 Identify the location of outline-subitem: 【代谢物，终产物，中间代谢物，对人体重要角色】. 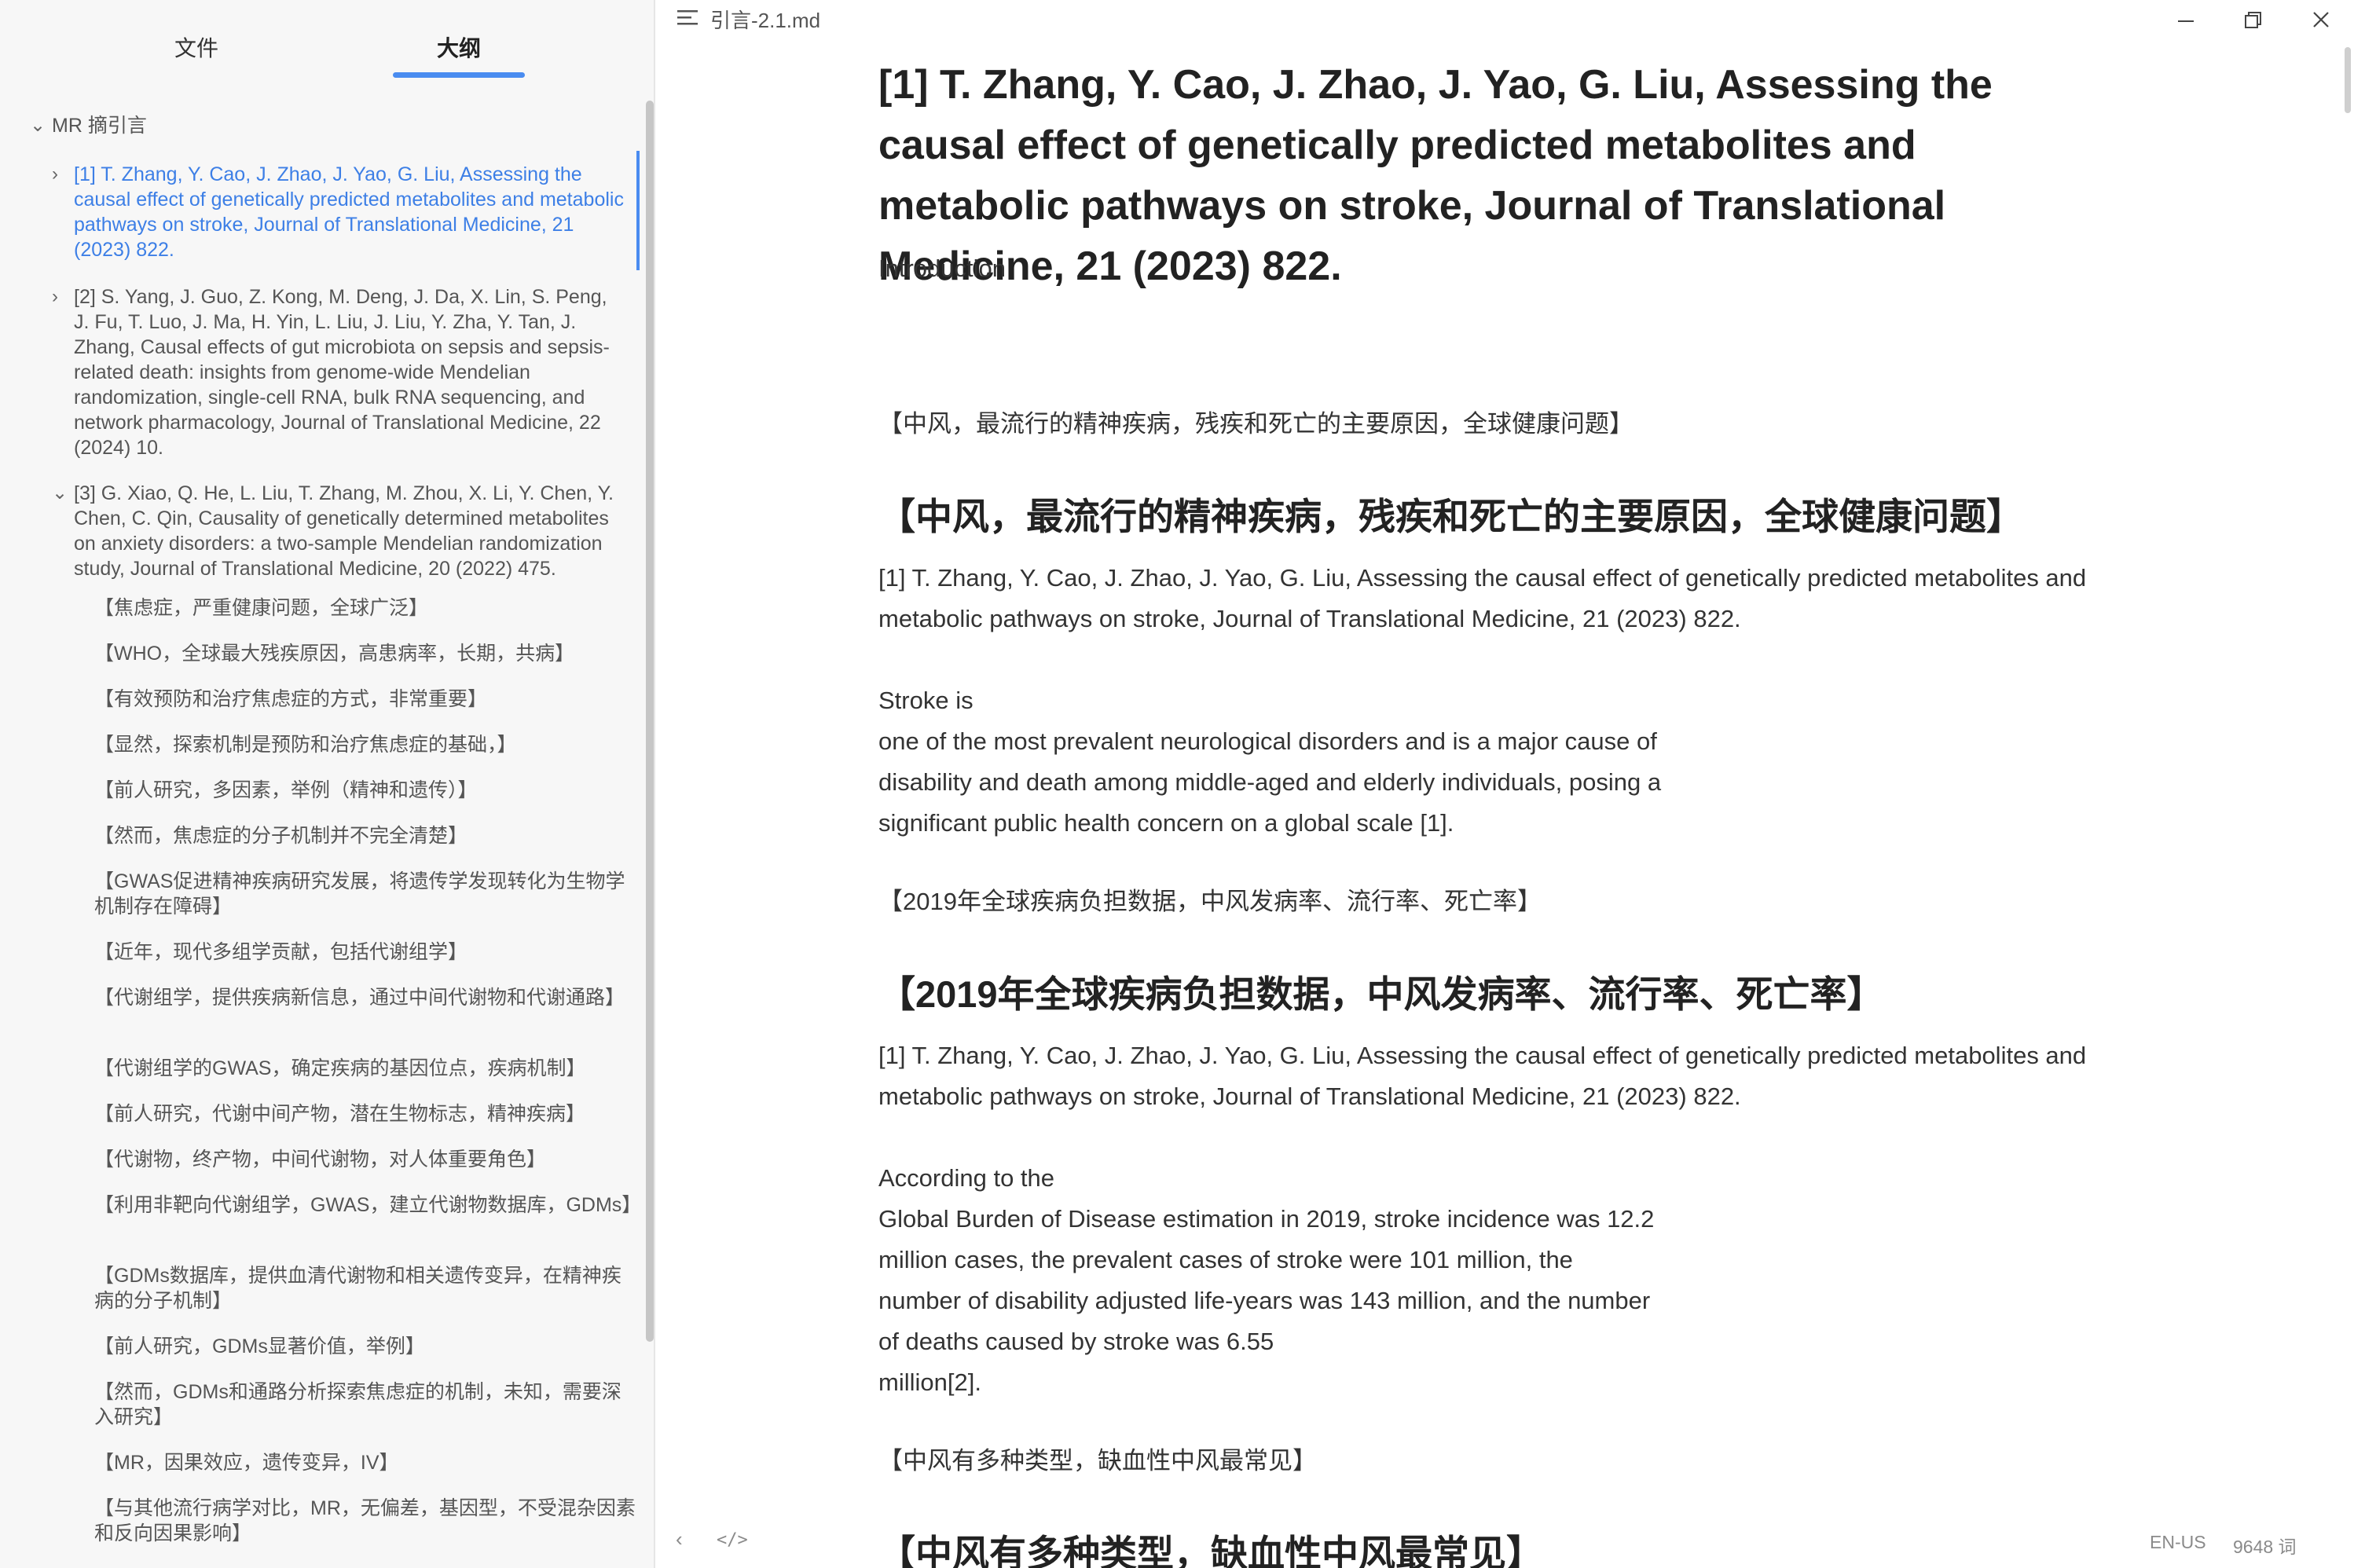
(365, 1160).